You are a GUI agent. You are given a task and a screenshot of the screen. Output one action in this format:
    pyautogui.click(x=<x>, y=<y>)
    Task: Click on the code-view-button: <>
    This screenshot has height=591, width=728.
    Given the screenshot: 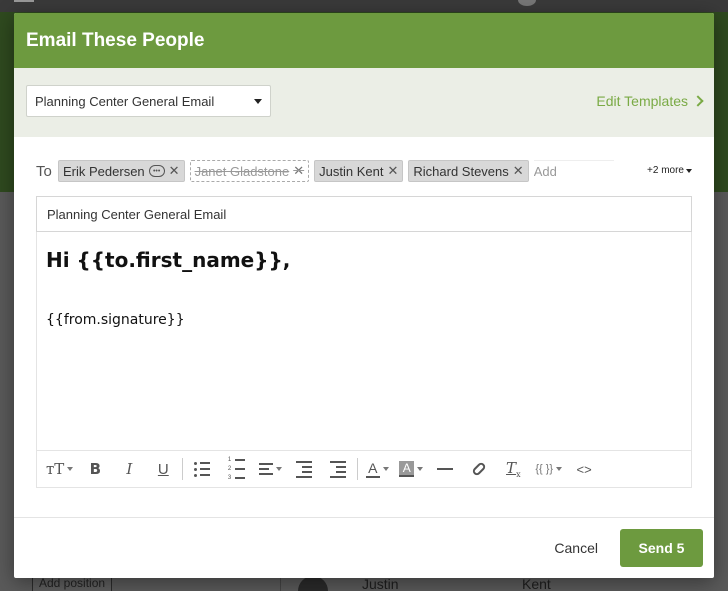 What is the action you would take?
    pyautogui.click(x=584, y=469)
    